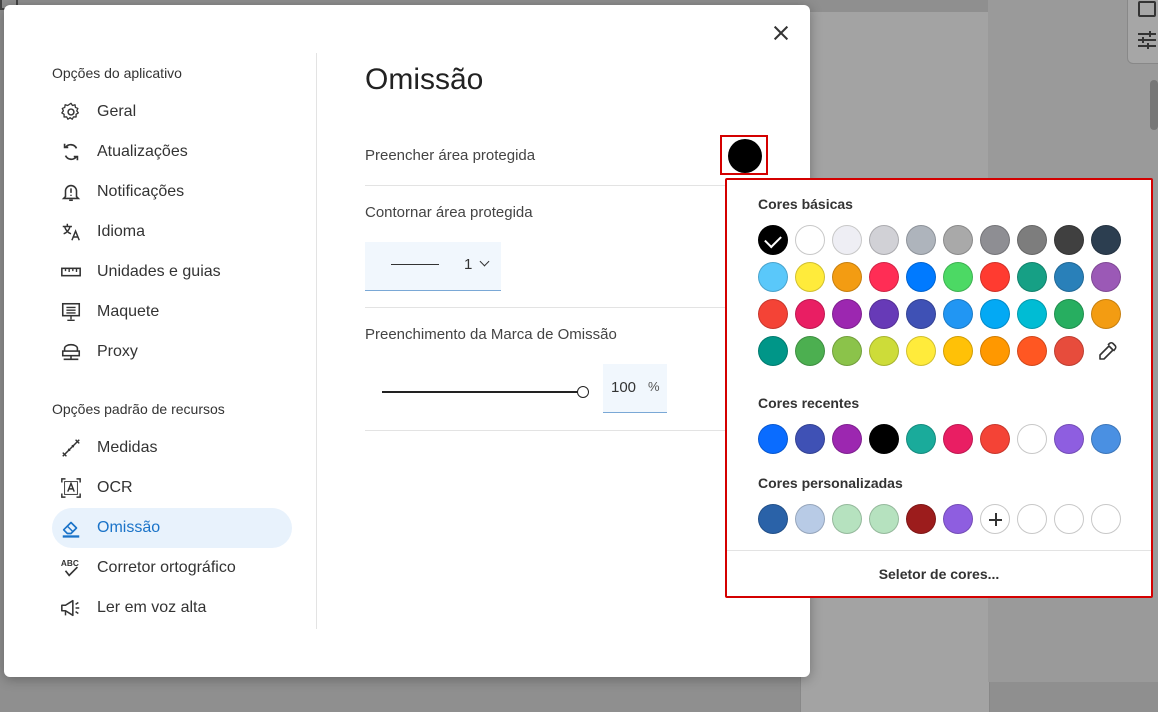 This screenshot has width=1158, height=712. Describe the element at coordinates (316, 341) in the screenshot. I see `sidebar-divider` at that location.